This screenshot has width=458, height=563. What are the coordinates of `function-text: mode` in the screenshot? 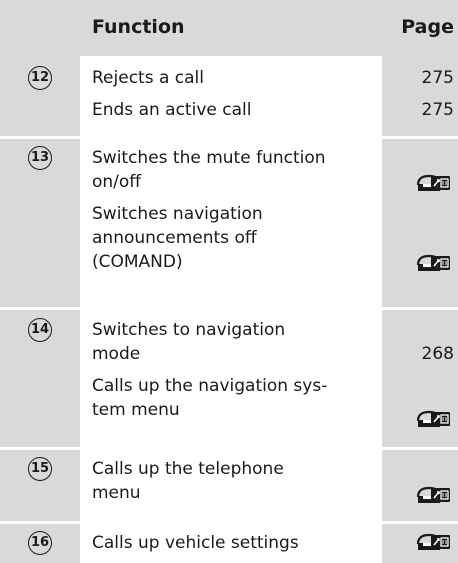 It's located at (116, 354).